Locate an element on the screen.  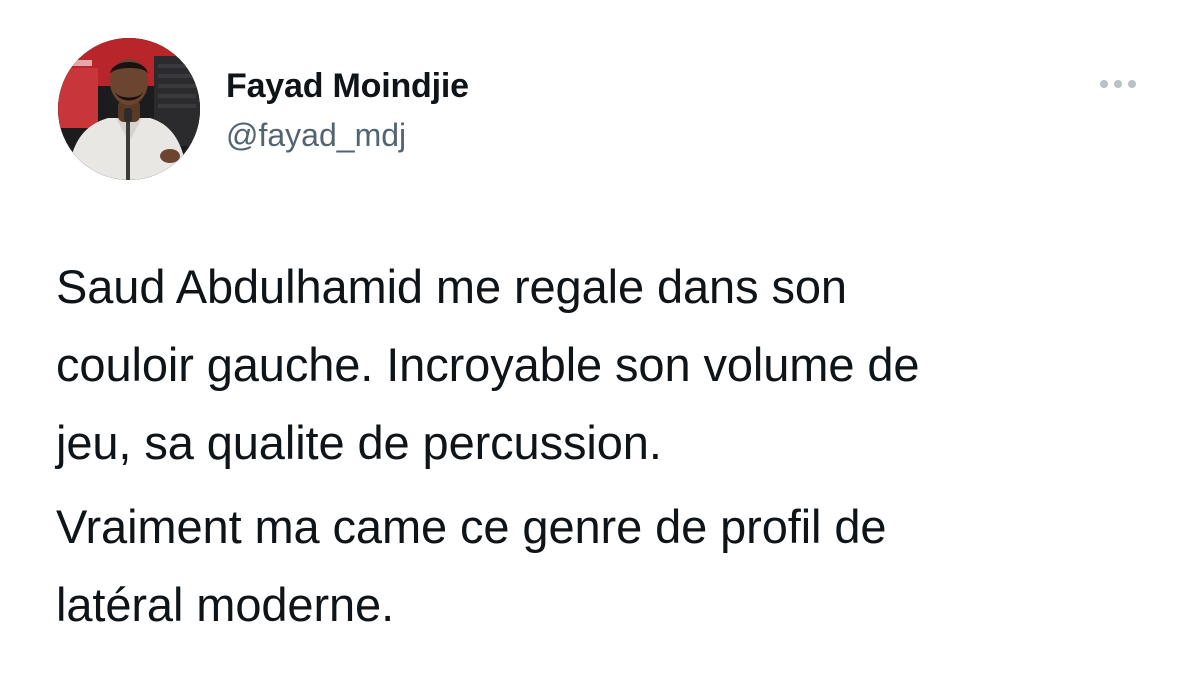
person-with-microphone-icon is located at coordinates (129, 109).